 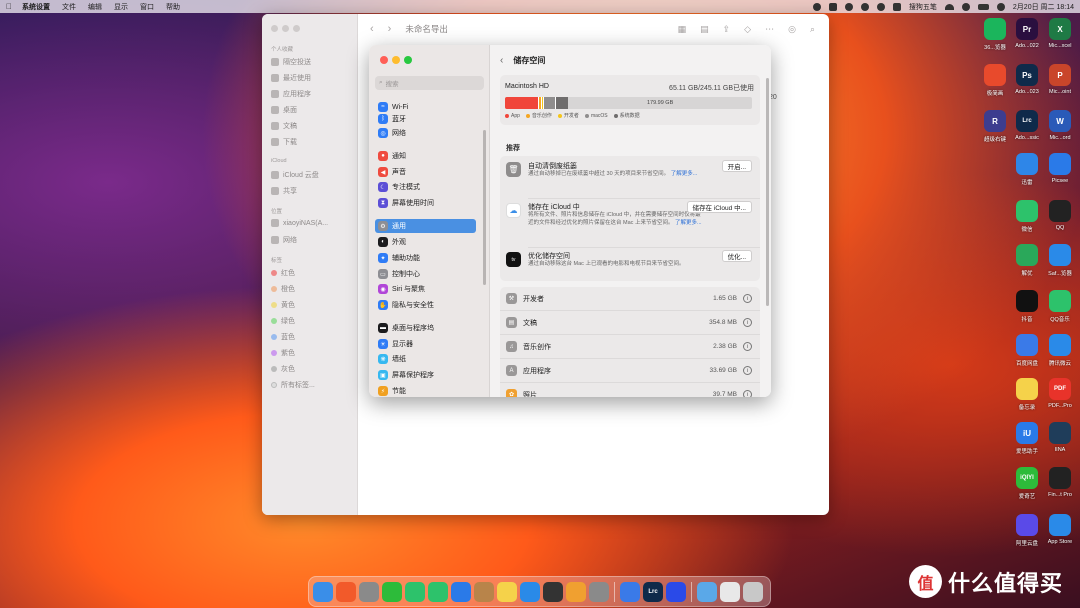 I want to click on group-icon: ▤, so click(x=704, y=29).